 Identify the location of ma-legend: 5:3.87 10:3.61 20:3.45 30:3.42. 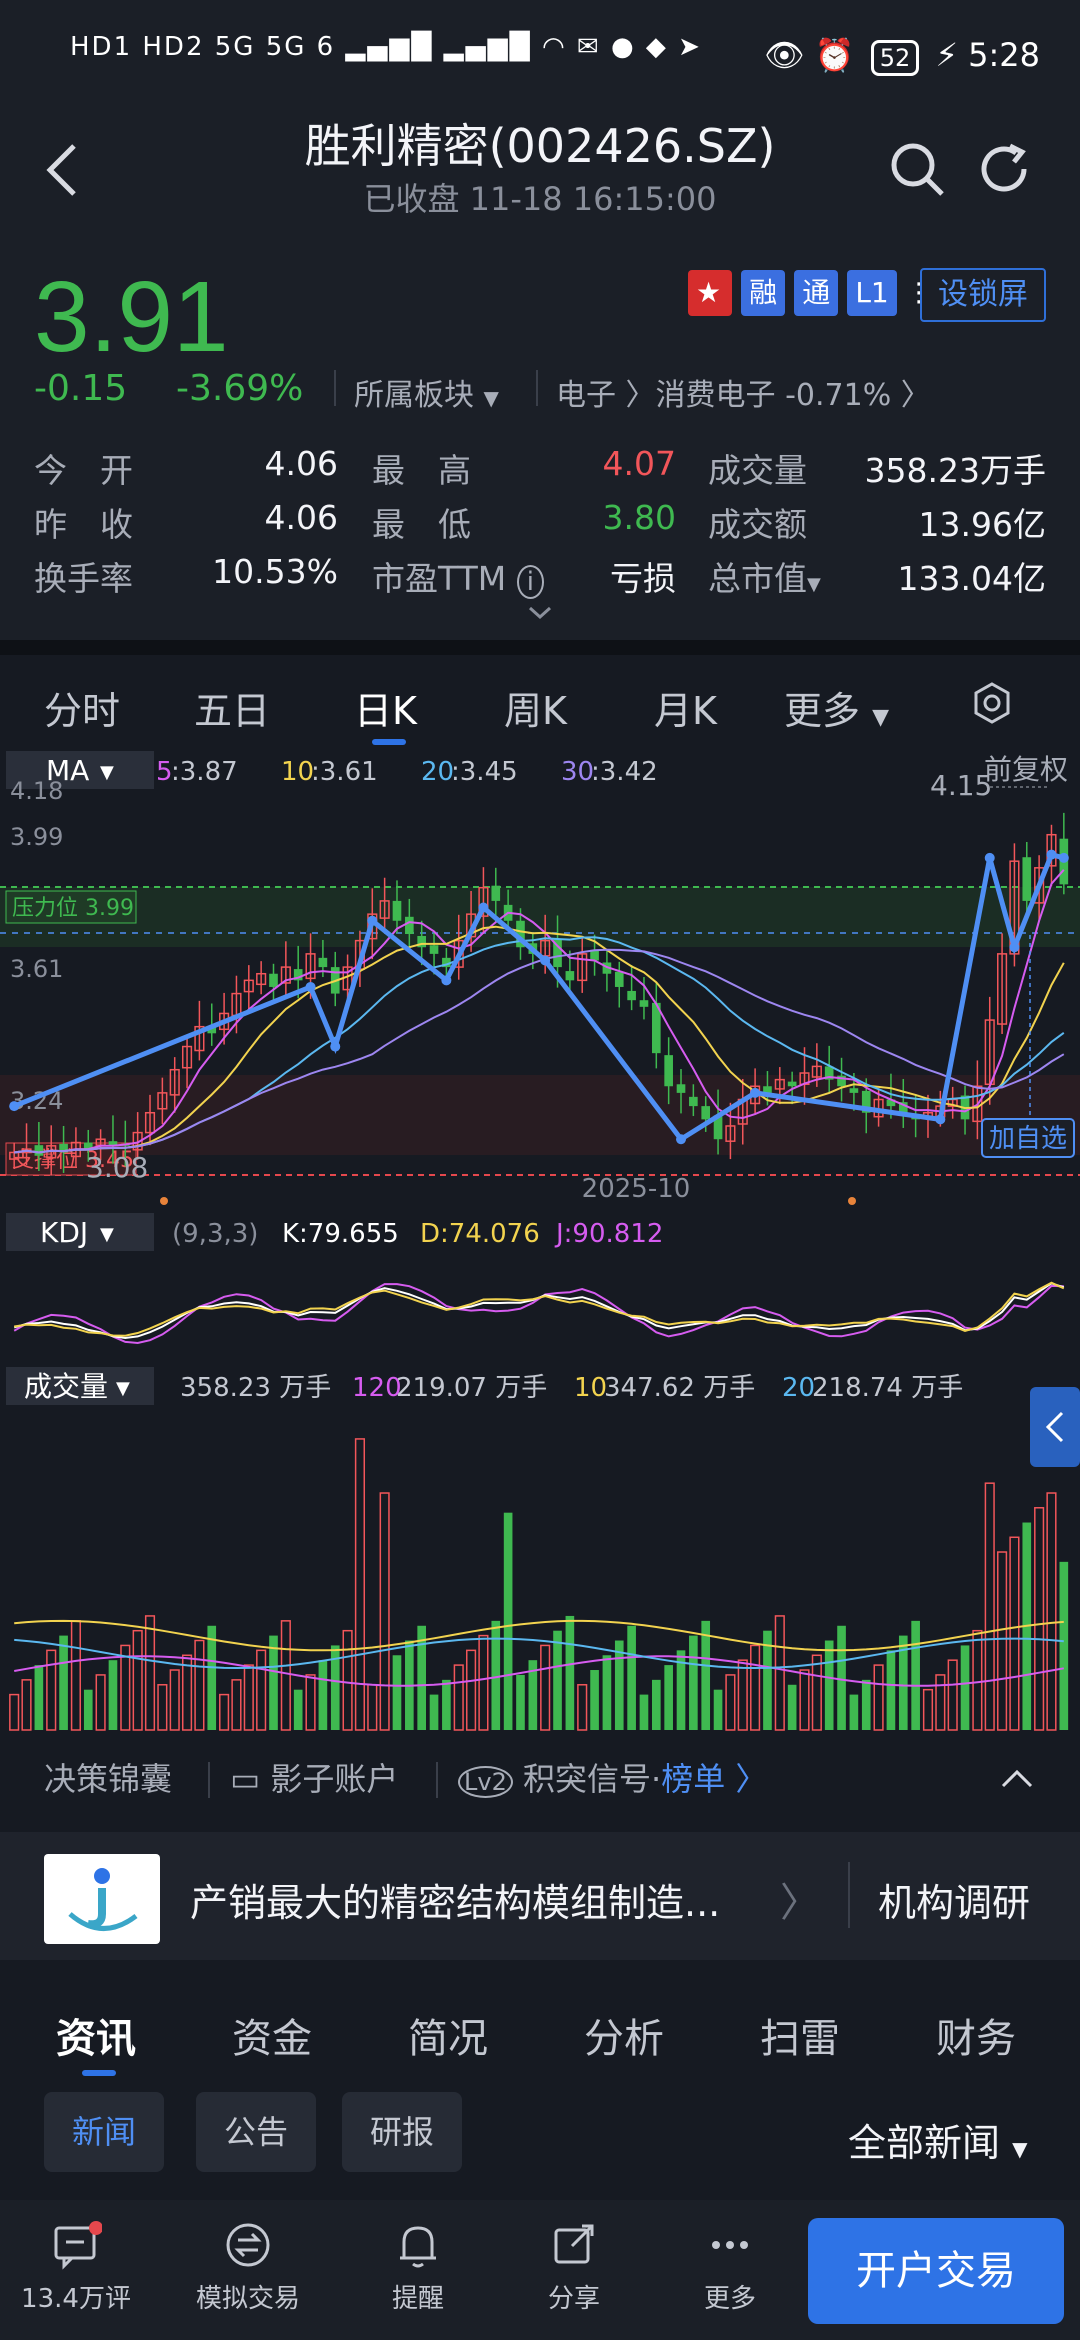
(407, 772).